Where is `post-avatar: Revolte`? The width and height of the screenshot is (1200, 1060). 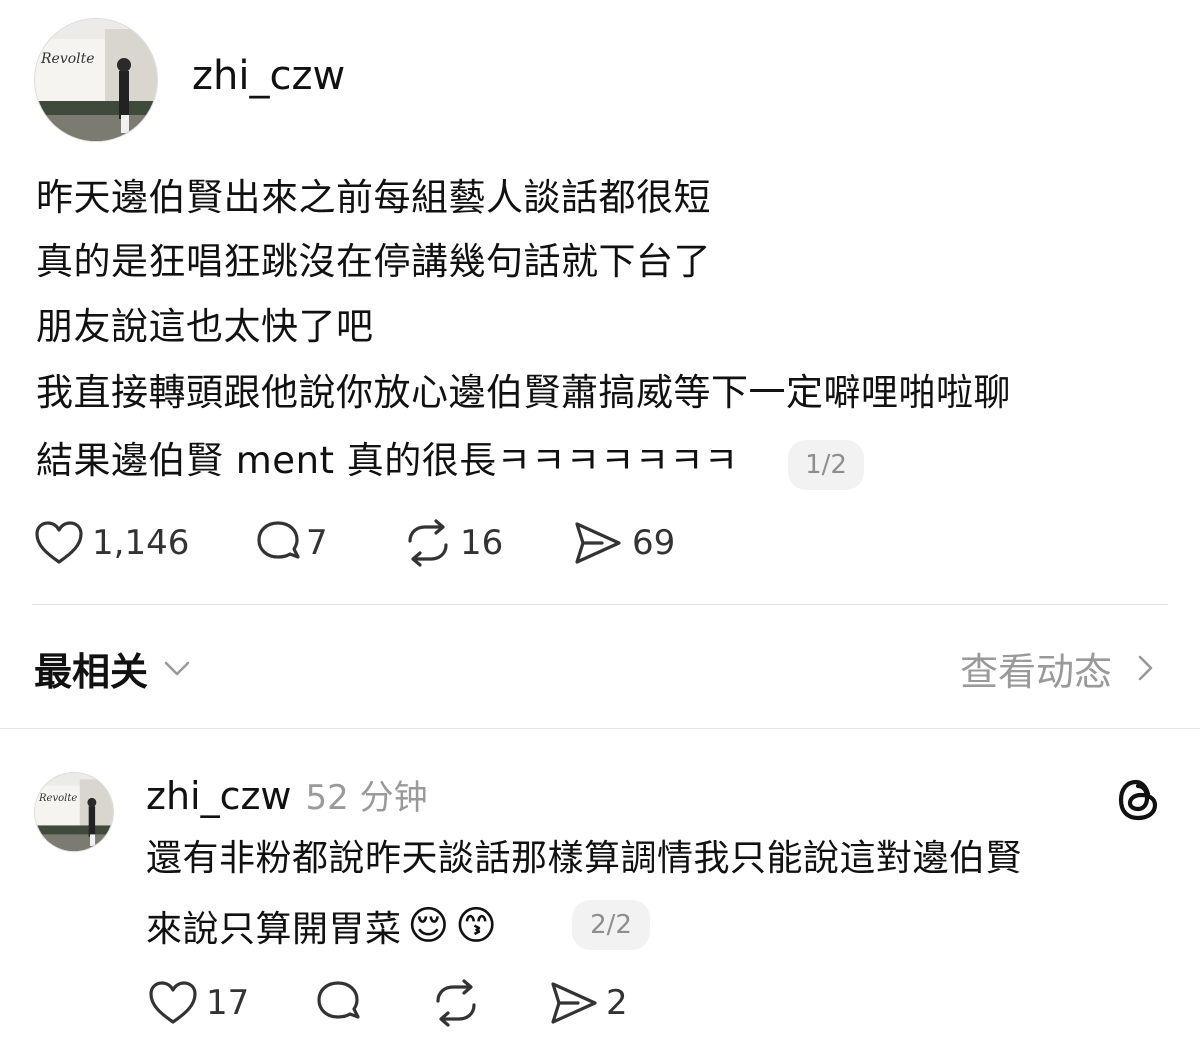
post-avatar: Revolte is located at coordinates (96, 80).